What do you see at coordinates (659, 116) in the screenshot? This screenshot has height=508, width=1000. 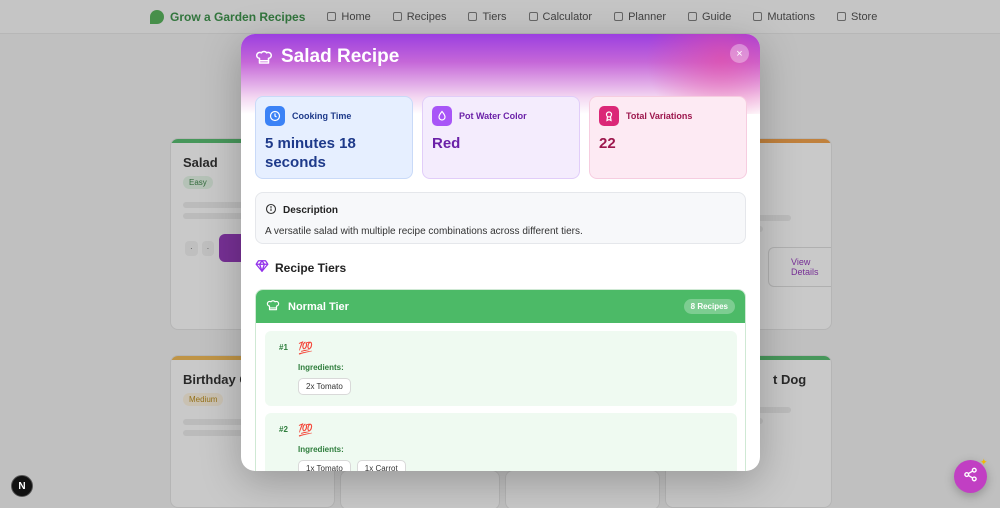 I see `total-variations-label: Total Variations` at bounding box center [659, 116].